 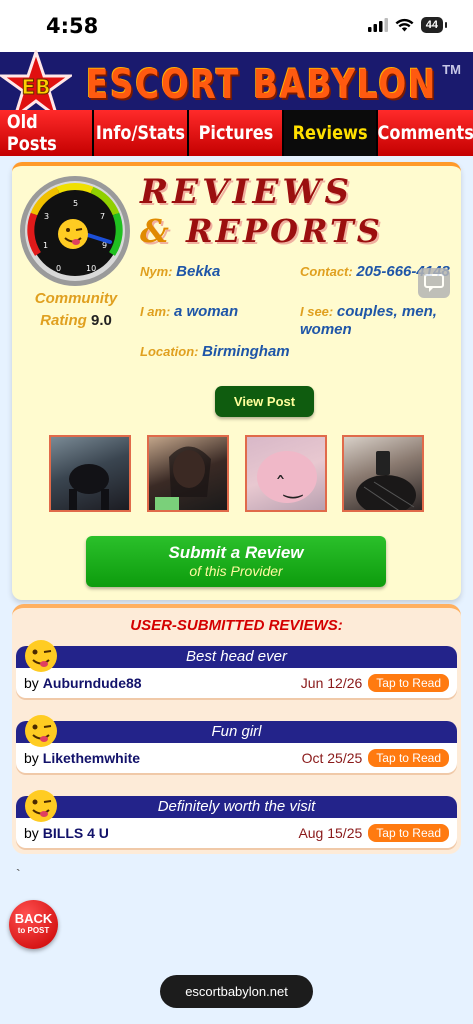 What do you see at coordinates (75, 833) in the screenshot?
I see `review-author: BILLS 4 U` at bounding box center [75, 833].